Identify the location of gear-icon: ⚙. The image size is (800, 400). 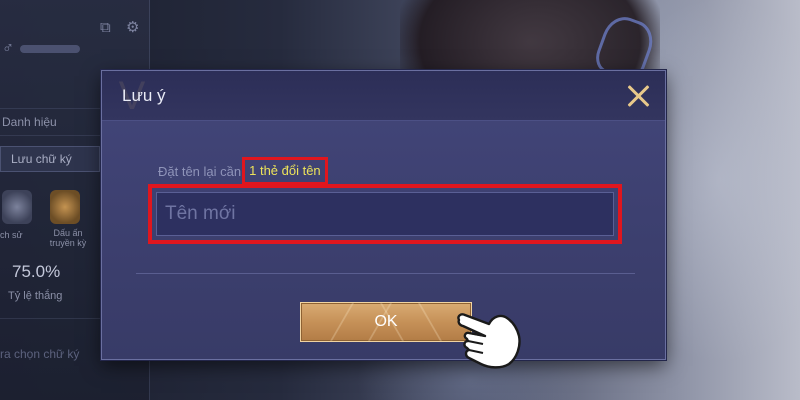
(134, 28).